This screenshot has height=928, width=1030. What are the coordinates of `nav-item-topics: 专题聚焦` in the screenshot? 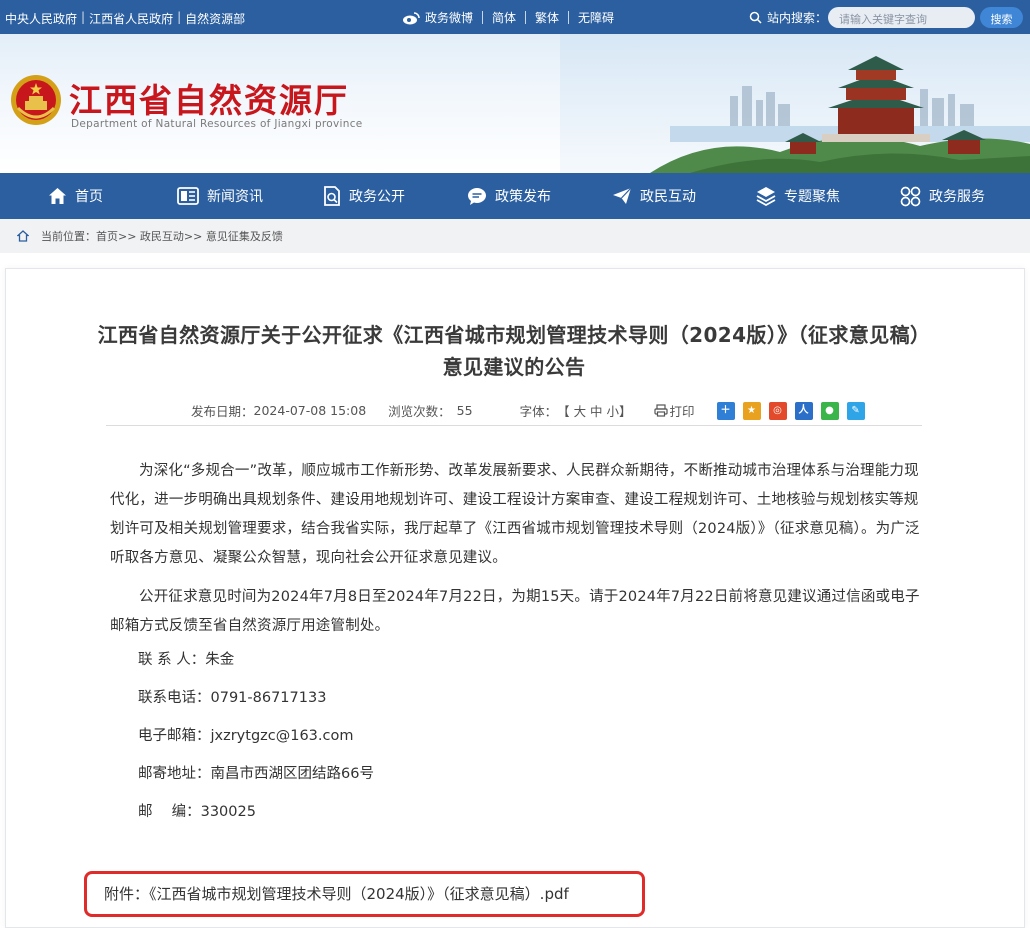 It's located at (798, 196).